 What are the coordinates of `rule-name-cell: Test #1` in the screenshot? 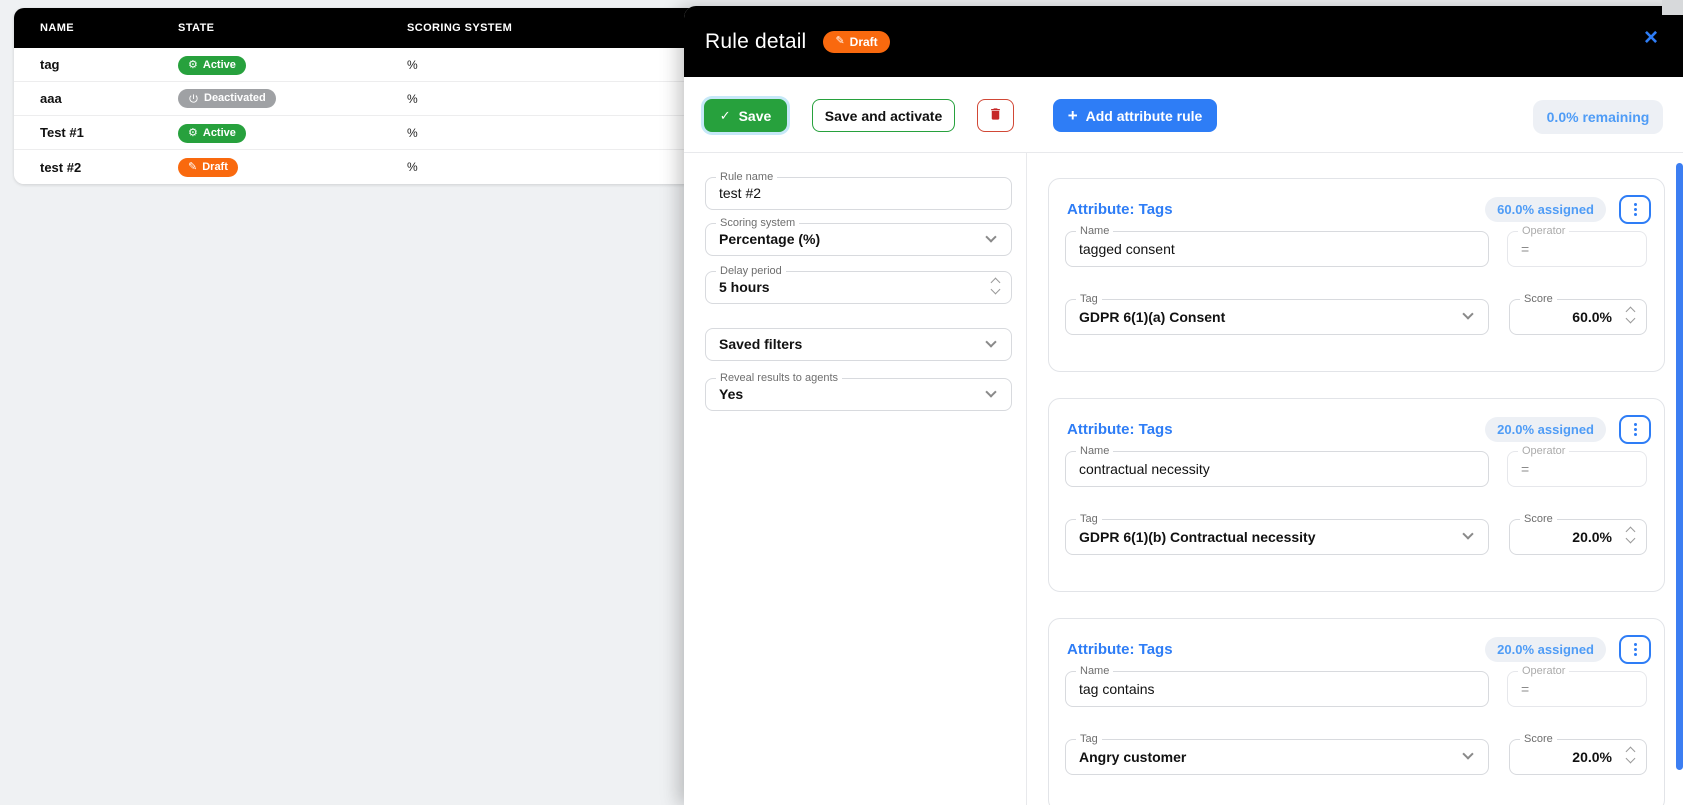 It's located at (62, 132).